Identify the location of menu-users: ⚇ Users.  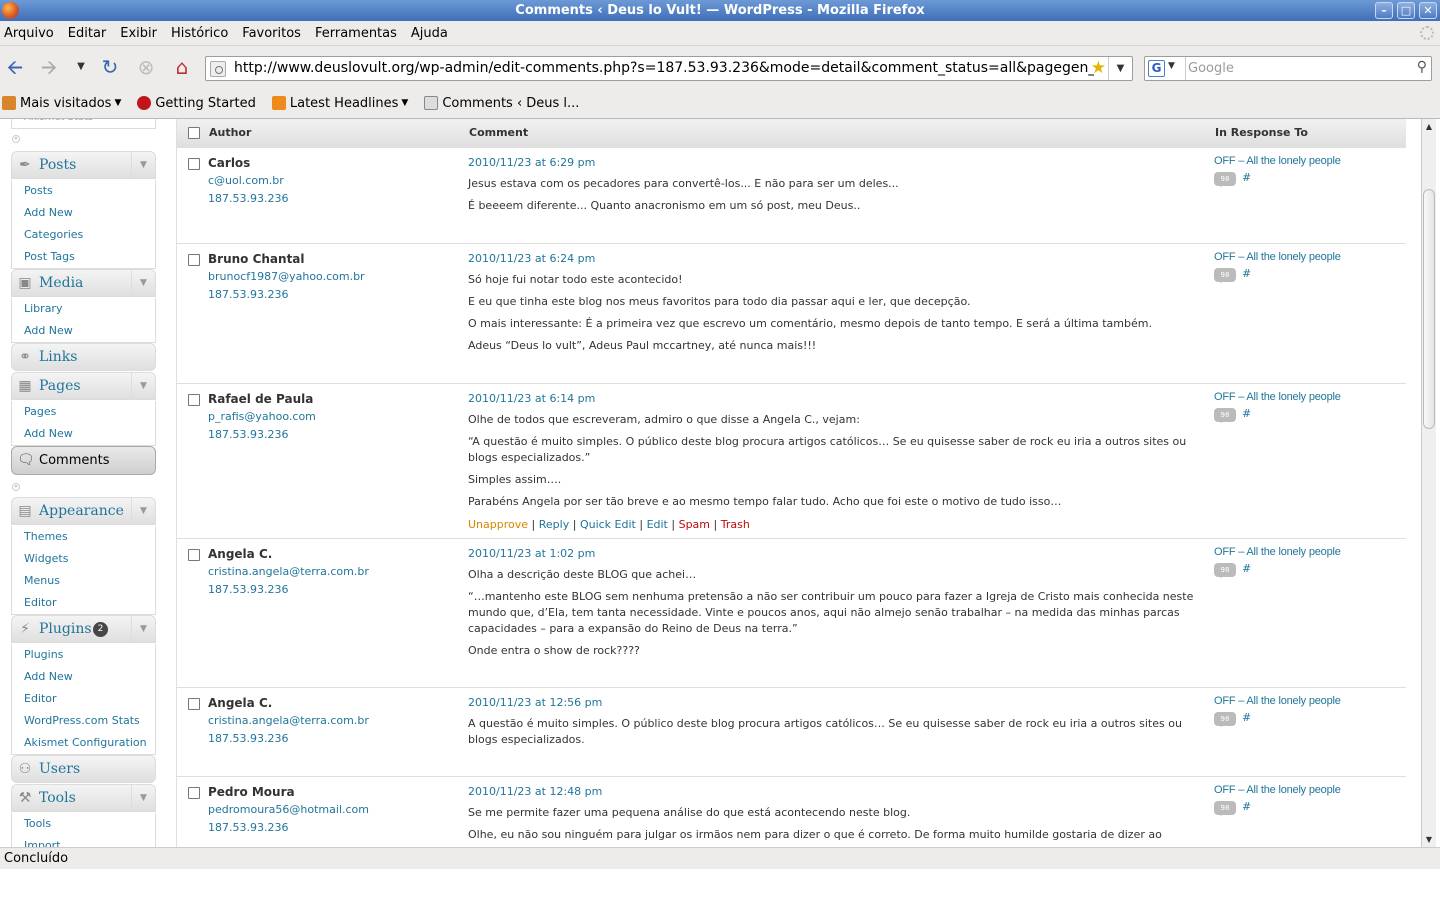
(83, 769).